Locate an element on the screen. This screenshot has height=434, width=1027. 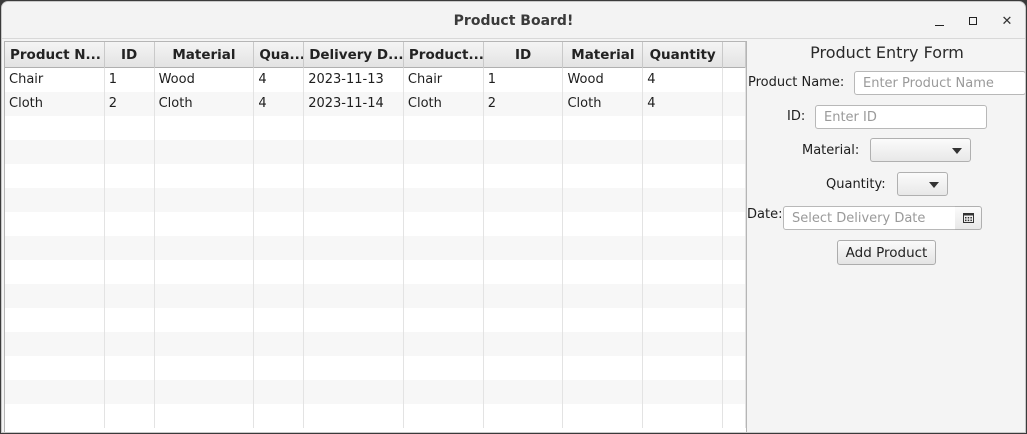
column-header-material: Material is located at coordinates (205, 55).